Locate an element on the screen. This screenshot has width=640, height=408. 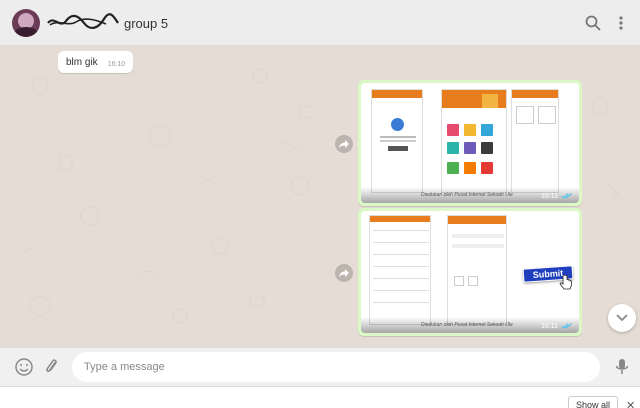
composer is located at coordinates (320, 367).